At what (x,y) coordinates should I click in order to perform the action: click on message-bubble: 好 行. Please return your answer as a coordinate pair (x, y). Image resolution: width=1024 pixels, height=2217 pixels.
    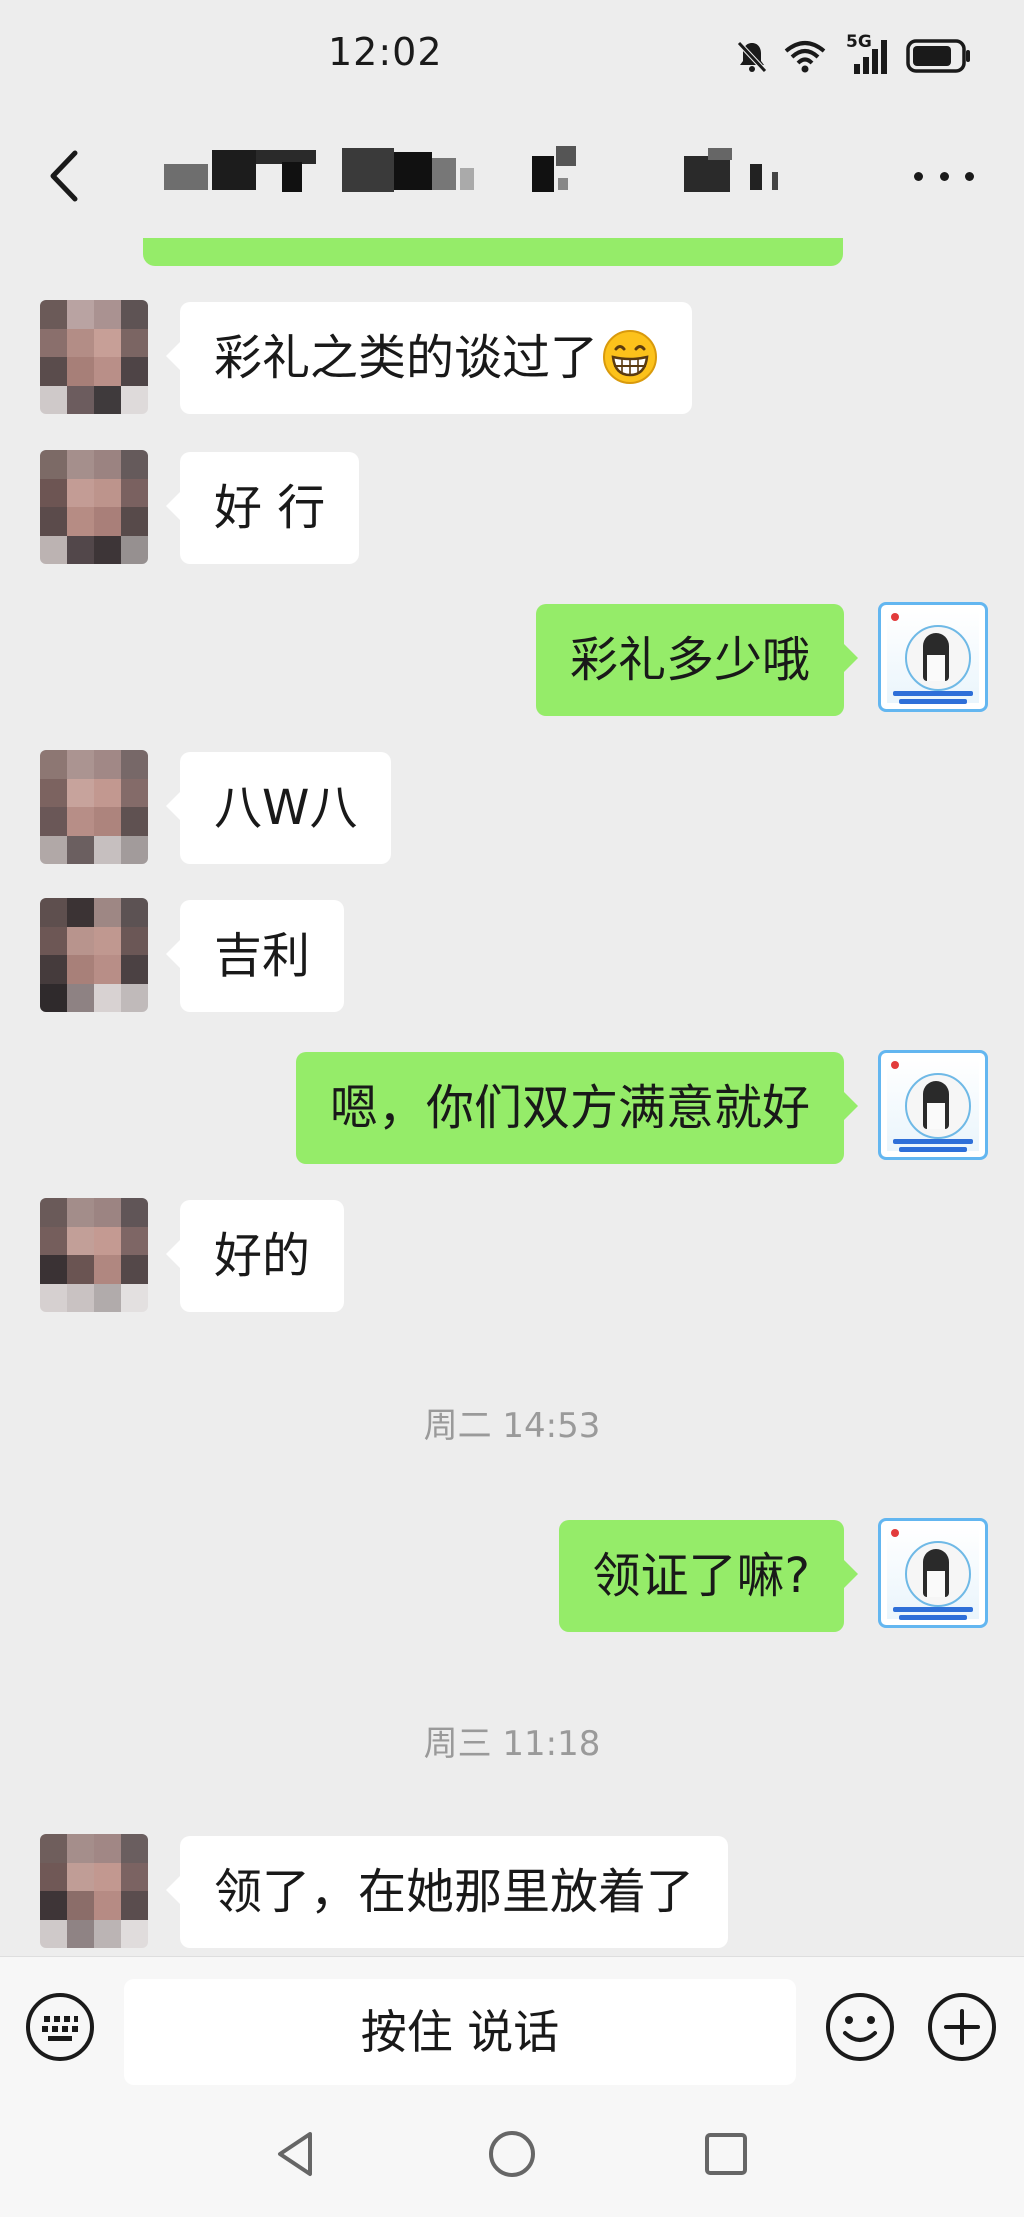
    Looking at the image, I should click on (262, 508).